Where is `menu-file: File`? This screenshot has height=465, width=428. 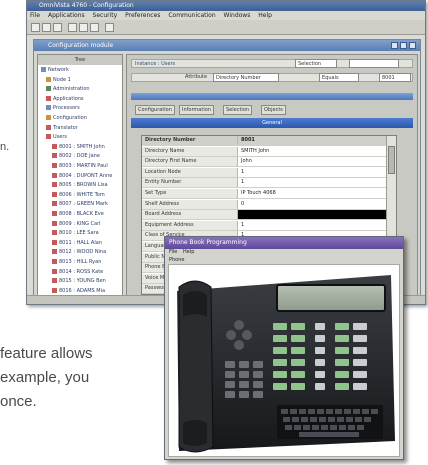 menu-file: File is located at coordinates (35, 15).